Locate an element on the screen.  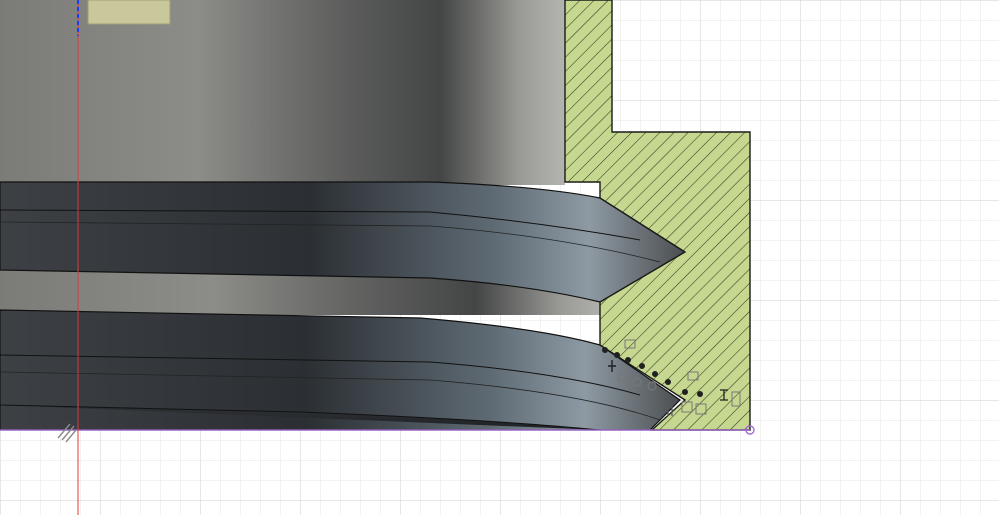
sketch-face-highlight is located at coordinates (129, 12).